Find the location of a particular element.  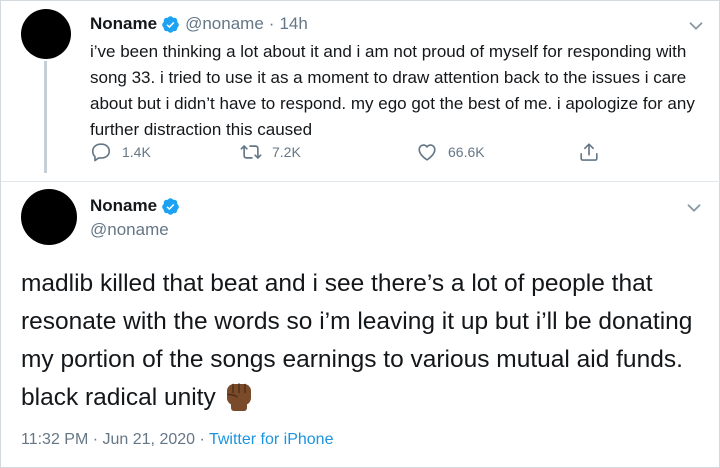

thread-connector-line is located at coordinates (45, 117).